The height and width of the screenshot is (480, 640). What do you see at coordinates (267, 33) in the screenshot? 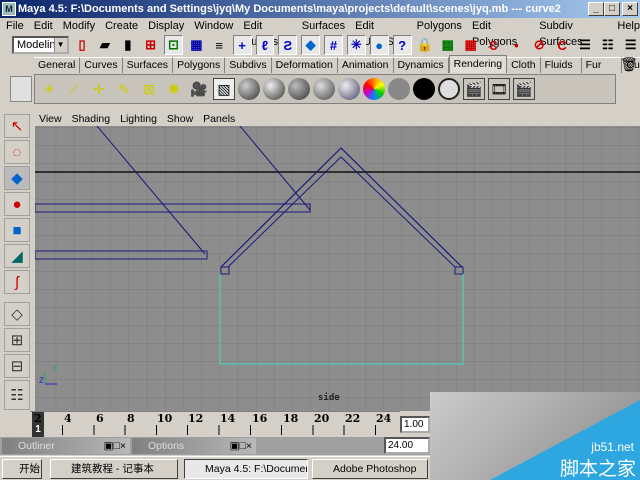
I see `menu-edit-curves: Edit Curves` at bounding box center [267, 33].